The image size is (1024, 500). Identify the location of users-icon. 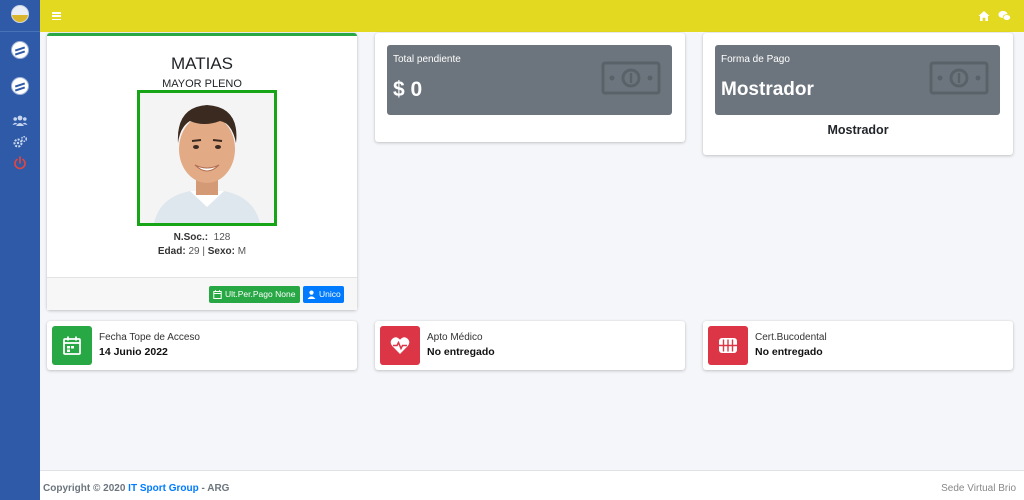
(20, 121).